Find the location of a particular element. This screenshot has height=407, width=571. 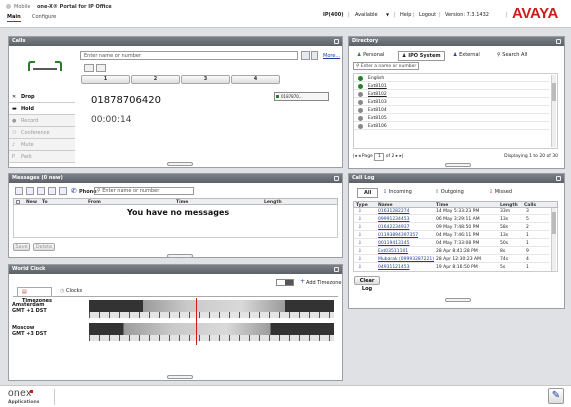

messages-title: Messages (0 new) is located at coordinates (37, 178).